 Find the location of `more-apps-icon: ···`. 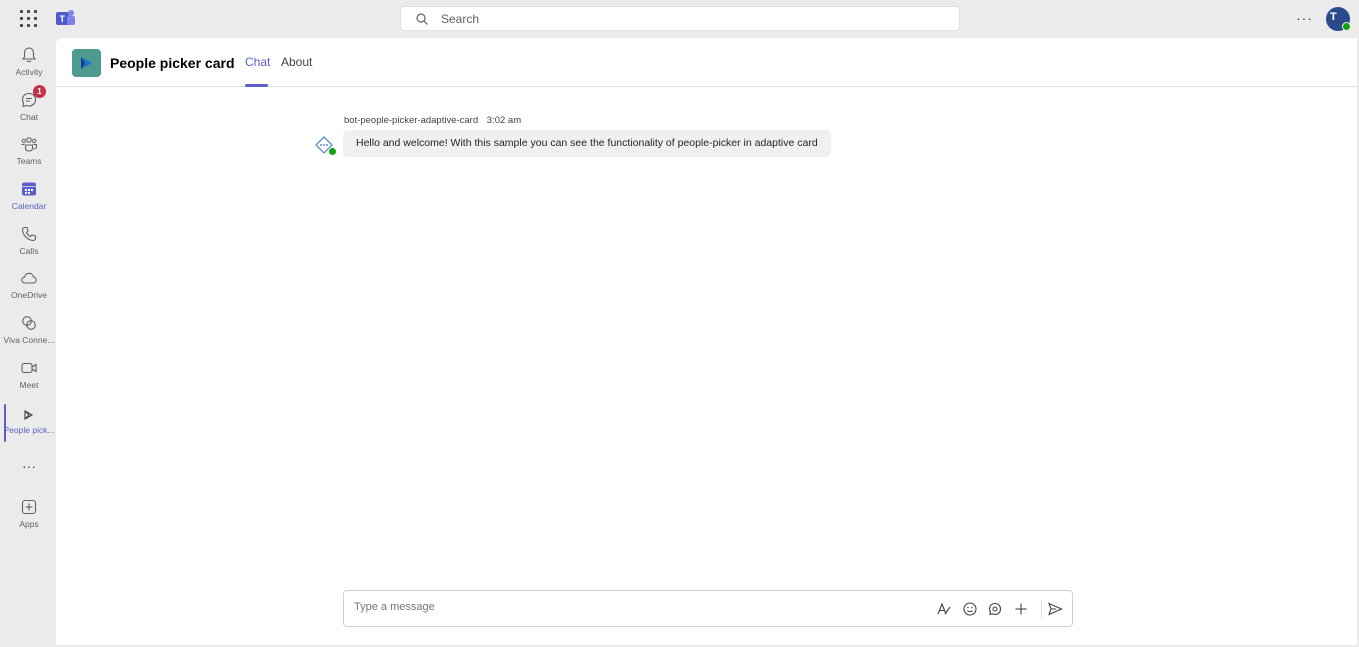

more-apps-icon: ··· is located at coordinates (29, 466).